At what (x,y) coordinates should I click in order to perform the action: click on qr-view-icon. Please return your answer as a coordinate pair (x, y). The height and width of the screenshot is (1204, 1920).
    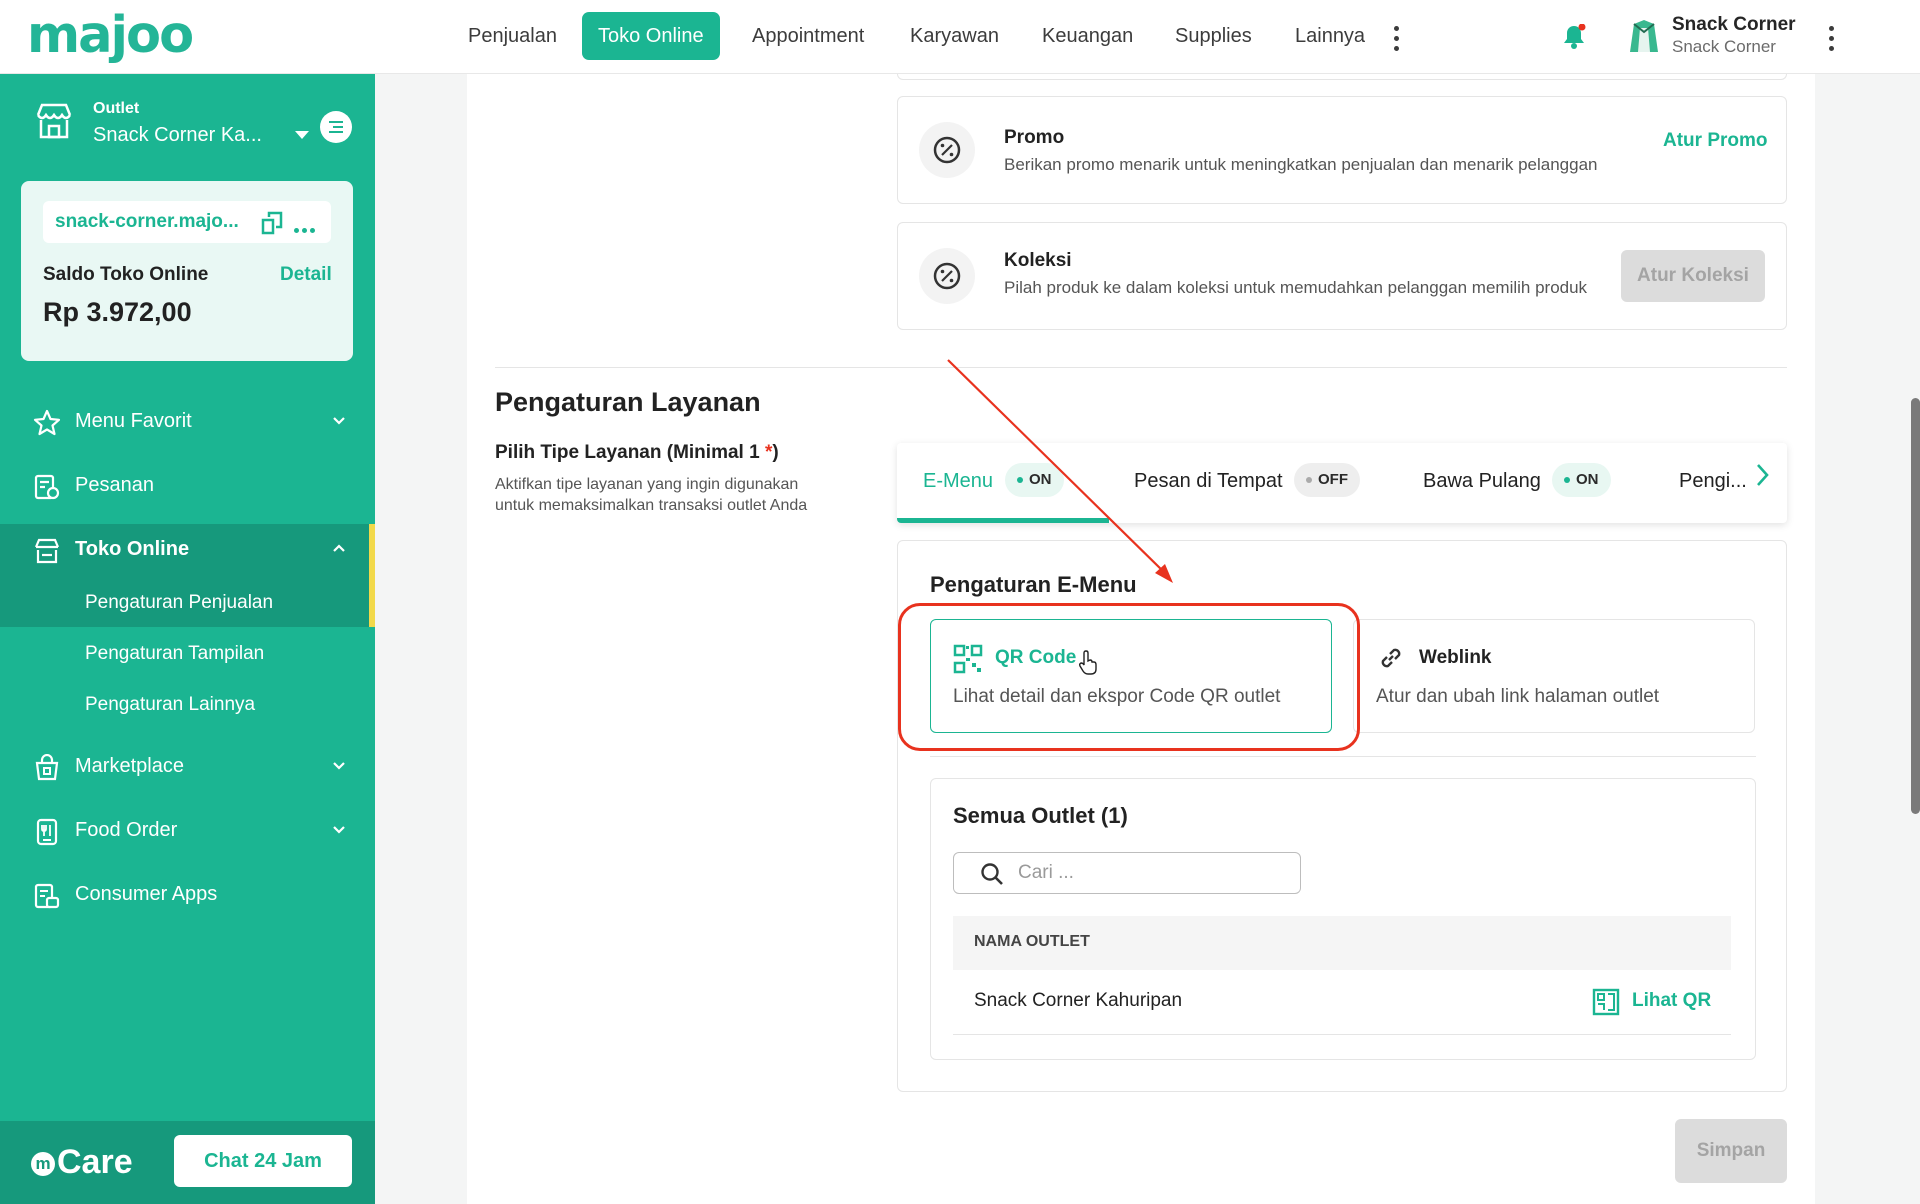
    Looking at the image, I should click on (1606, 1002).